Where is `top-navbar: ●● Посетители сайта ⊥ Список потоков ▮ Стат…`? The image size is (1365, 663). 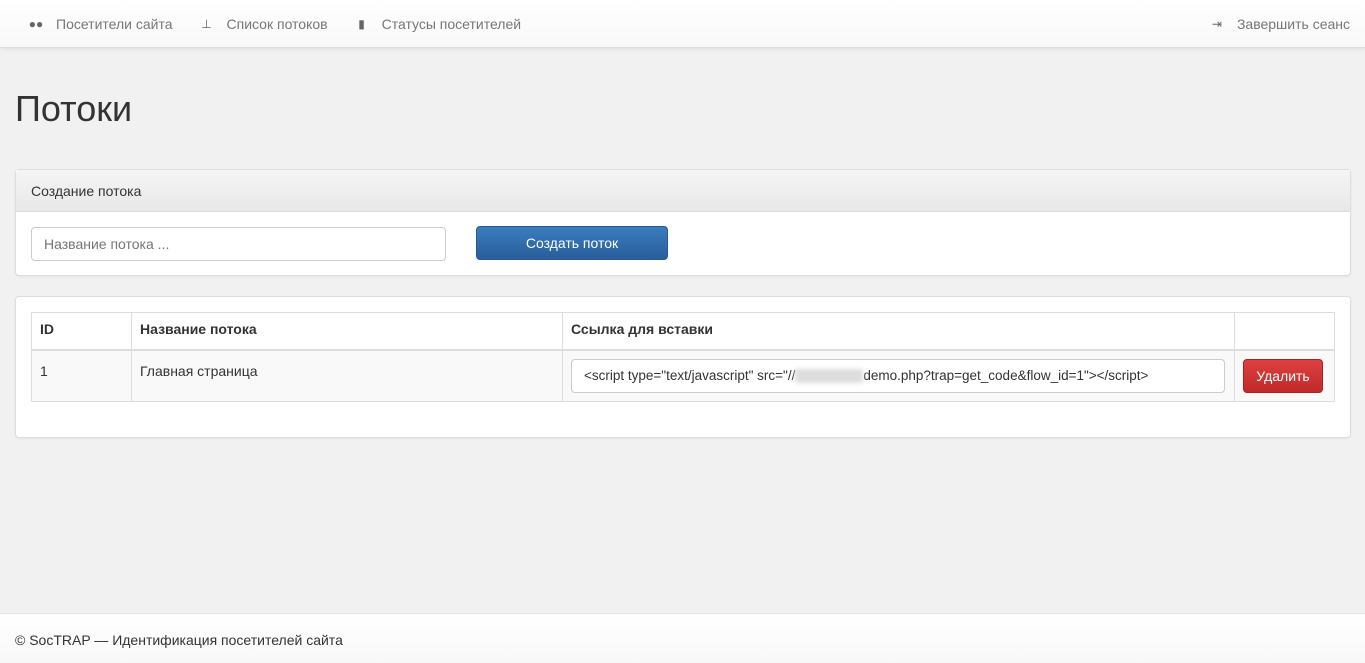
top-navbar: ●● Посетители сайта ⊥ Список потоков ▮ Стат… is located at coordinates (682, 24).